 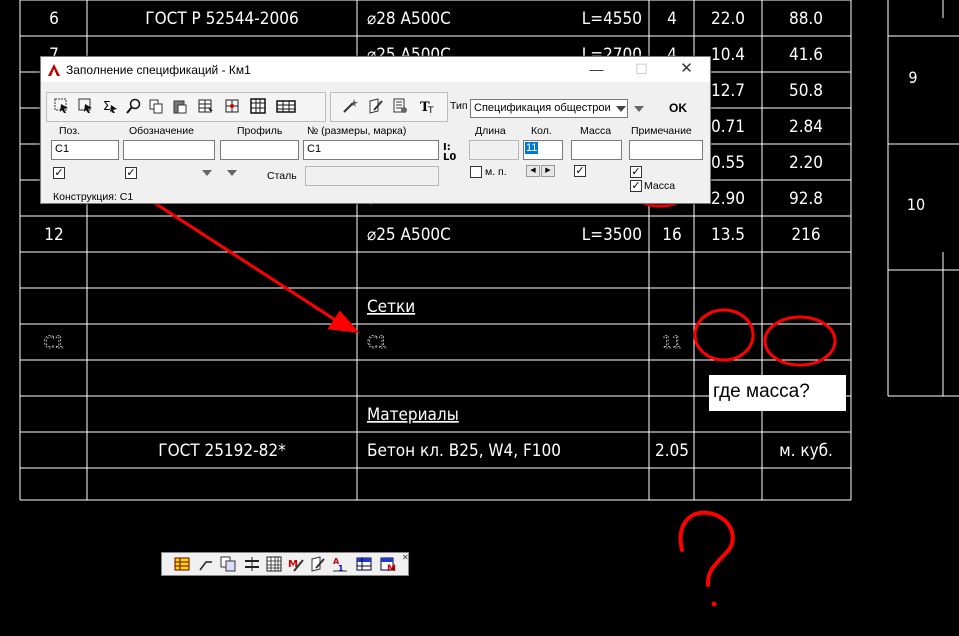 What do you see at coordinates (54, 343) in the screenshot?
I see `mesh-pos: С1` at bounding box center [54, 343].